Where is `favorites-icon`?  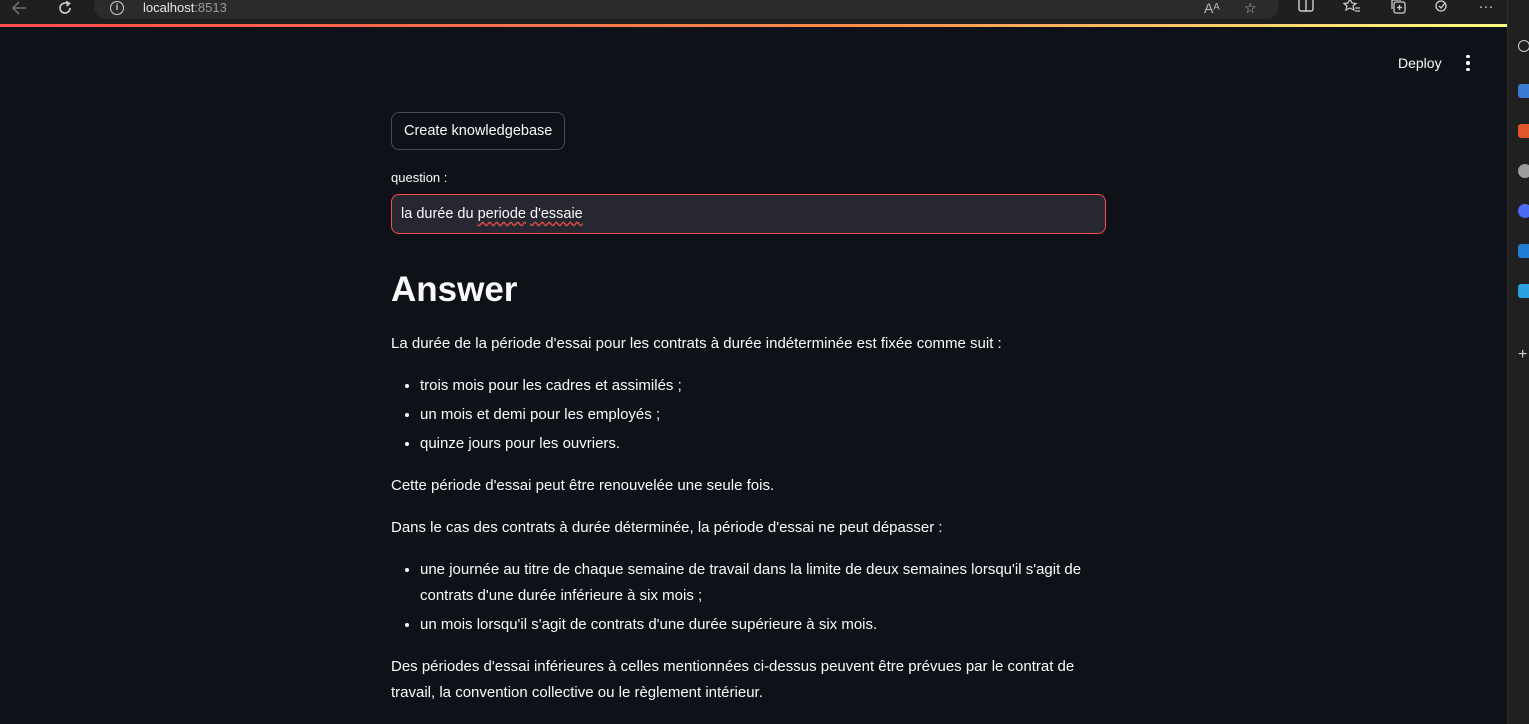
favorites-icon is located at coordinates (1352, 9).